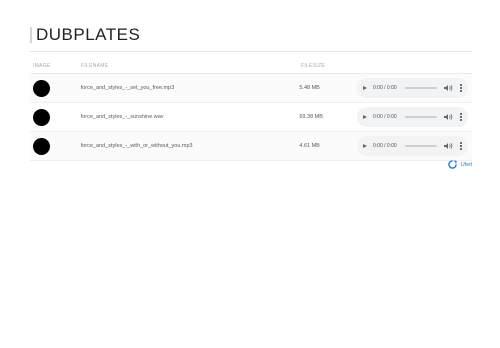 The width and height of the screenshot is (500, 348). What do you see at coordinates (88, 34) in the screenshot?
I see `page-title: DUBPLATES` at bounding box center [88, 34].